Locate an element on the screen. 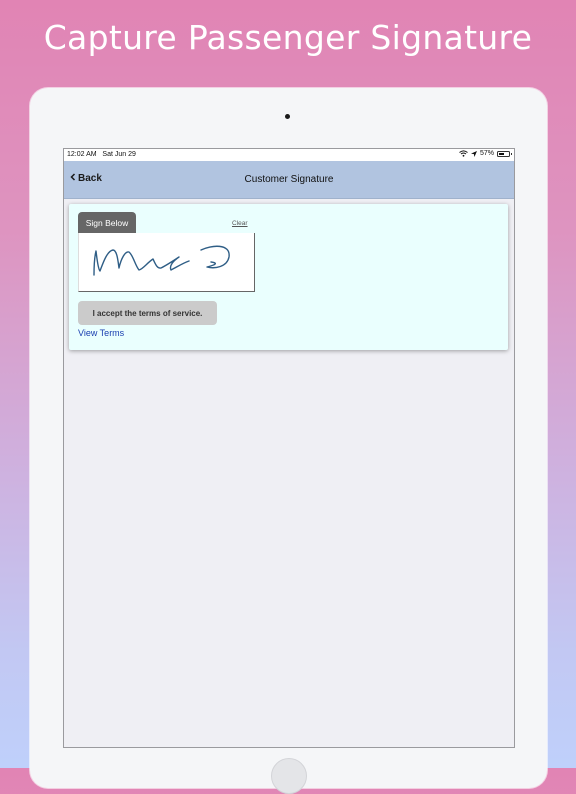 This screenshot has width=576, height=794. home-button is located at coordinates (289, 776).